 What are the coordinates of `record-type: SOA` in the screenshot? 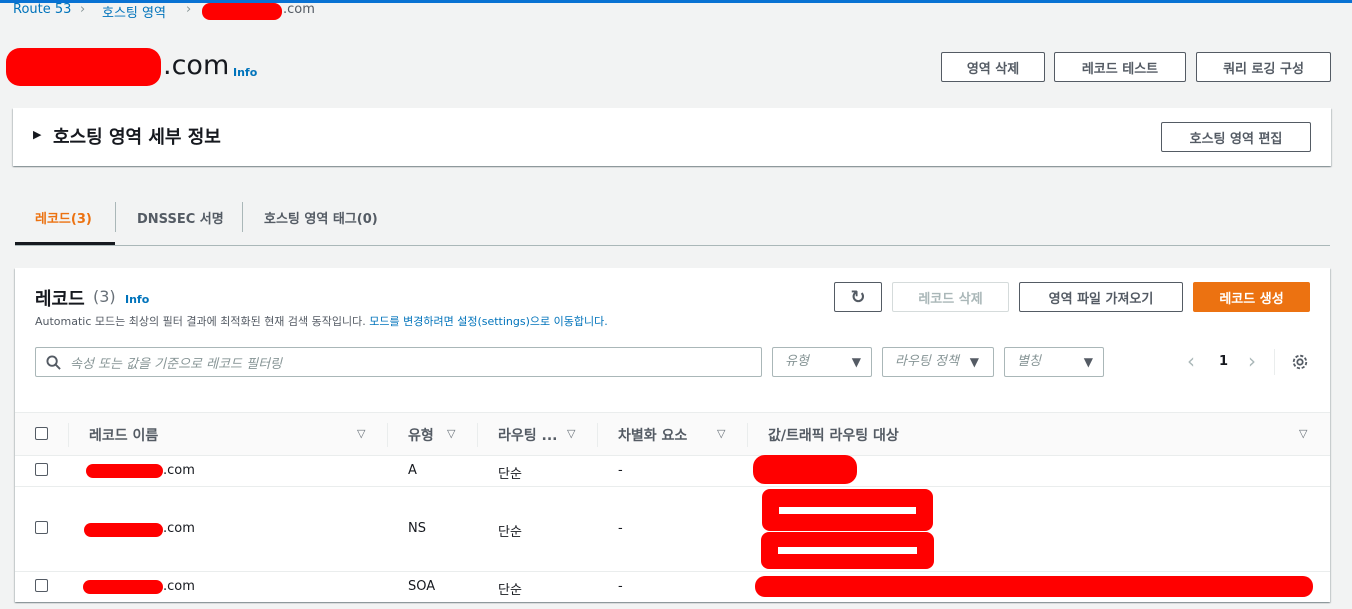 It's located at (422, 586).